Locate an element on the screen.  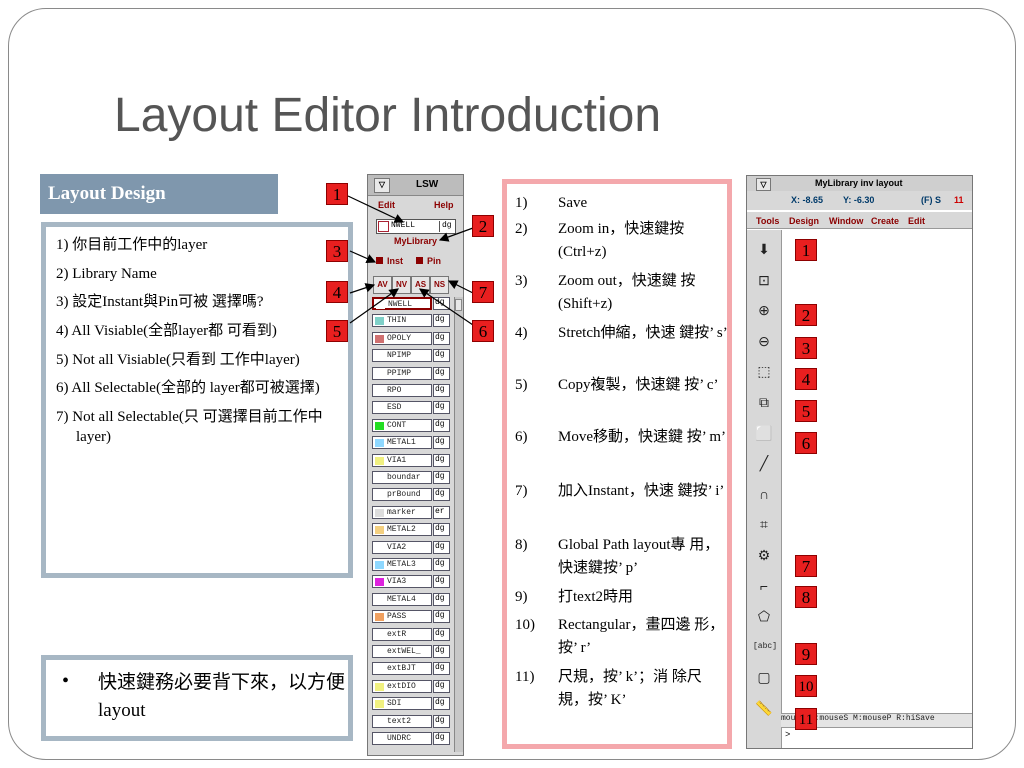
tool-callout-badge: 5 is located at coordinates (806, 411).